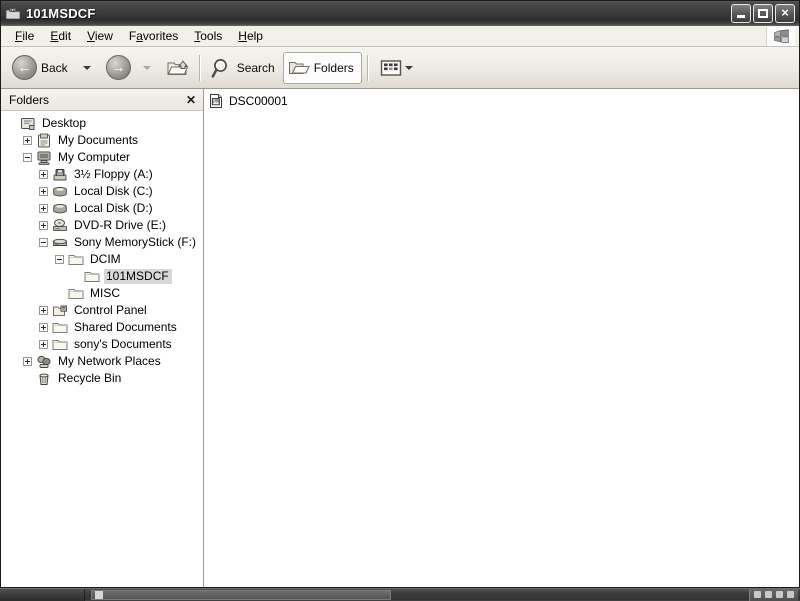  What do you see at coordinates (199, 67) in the screenshot?
I see `toolbar-separator` at bounding box center [199, 67].